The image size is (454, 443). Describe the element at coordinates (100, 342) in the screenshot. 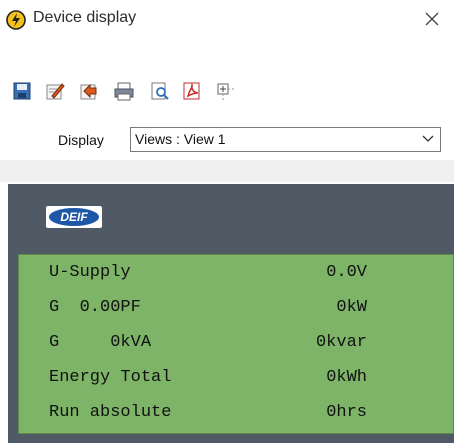

I see `lcd-row-label: G 0kVA` at that location.